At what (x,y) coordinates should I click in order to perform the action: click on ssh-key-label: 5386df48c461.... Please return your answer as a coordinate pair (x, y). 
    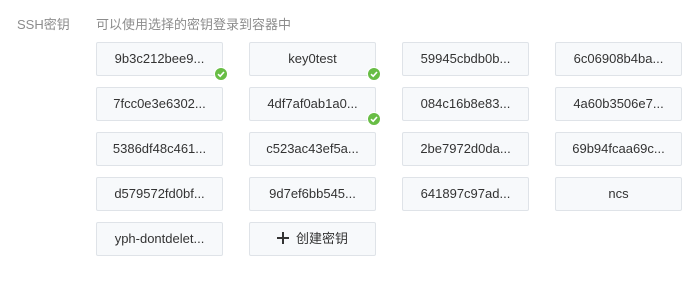
    Looking at the image, I should click on (159, 148).